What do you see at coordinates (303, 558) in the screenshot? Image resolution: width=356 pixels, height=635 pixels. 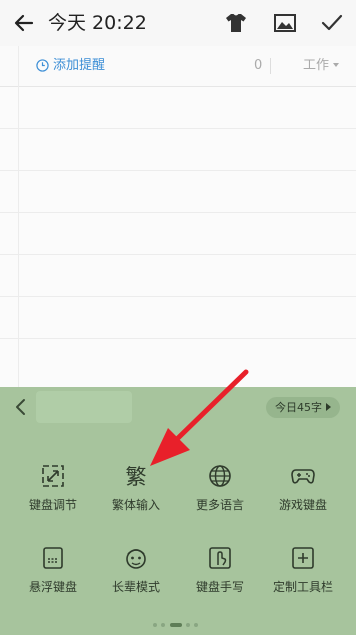 I see `custom-toolbar-icon` at bounding box center [303, 558].